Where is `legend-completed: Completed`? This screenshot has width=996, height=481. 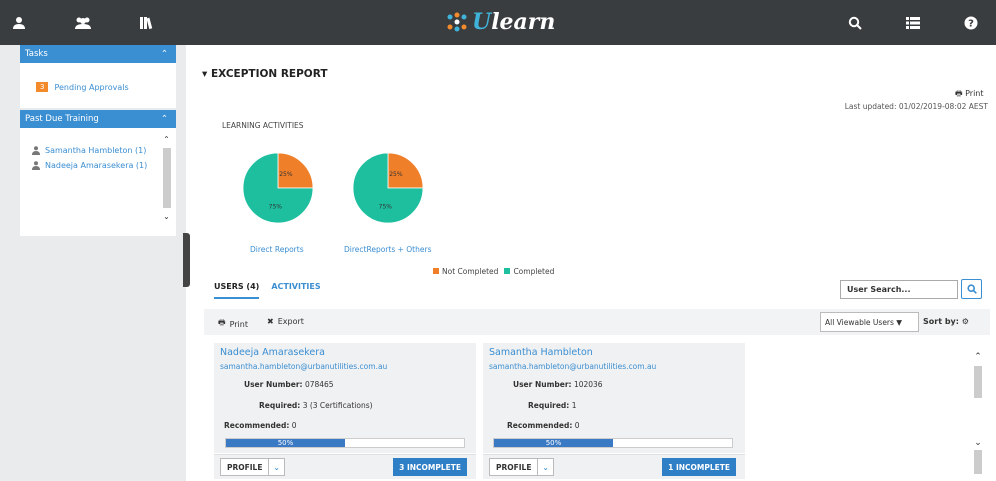
legend-completed: Completed is located at coordinates (529, 271).